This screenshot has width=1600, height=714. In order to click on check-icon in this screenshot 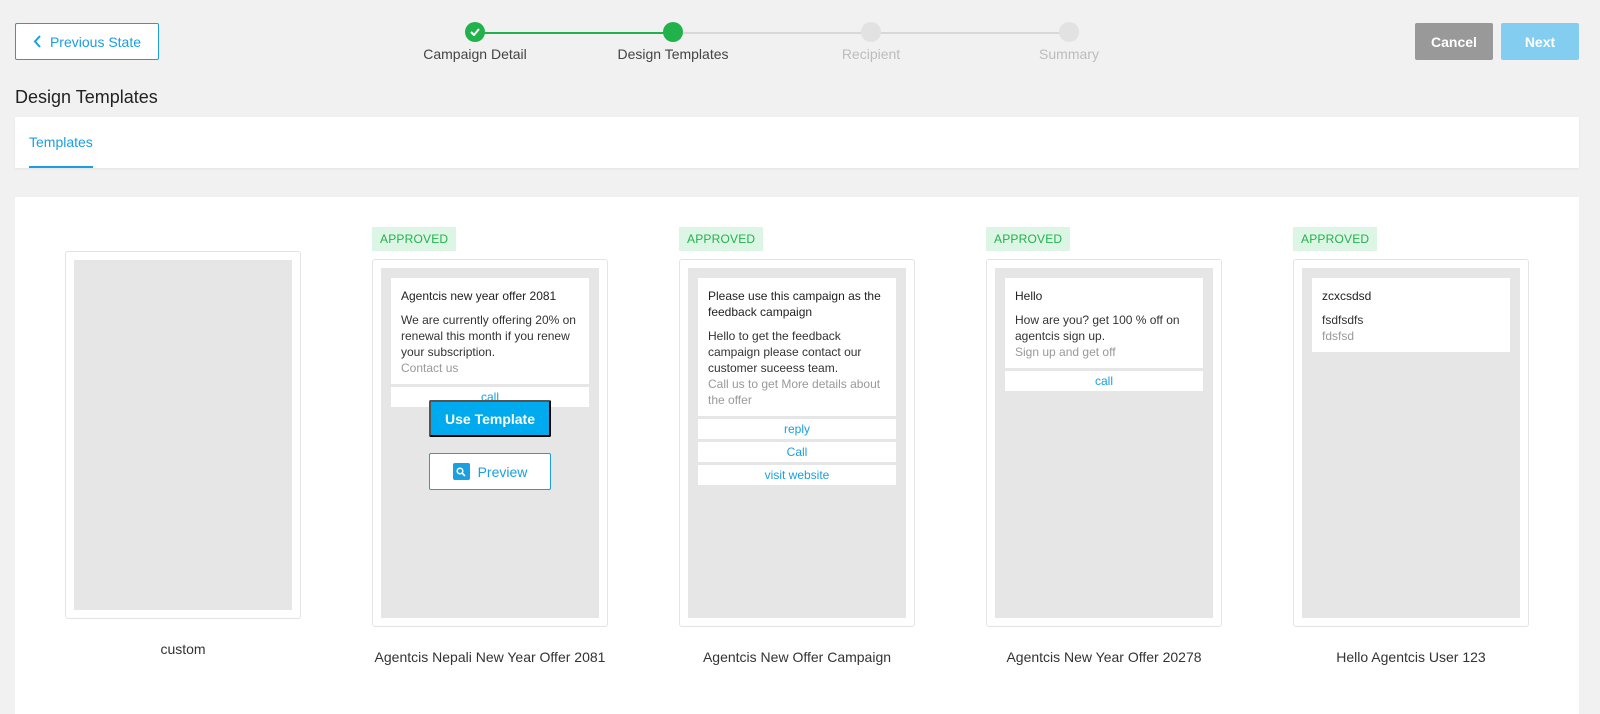, I will do `click(475, 32)`.